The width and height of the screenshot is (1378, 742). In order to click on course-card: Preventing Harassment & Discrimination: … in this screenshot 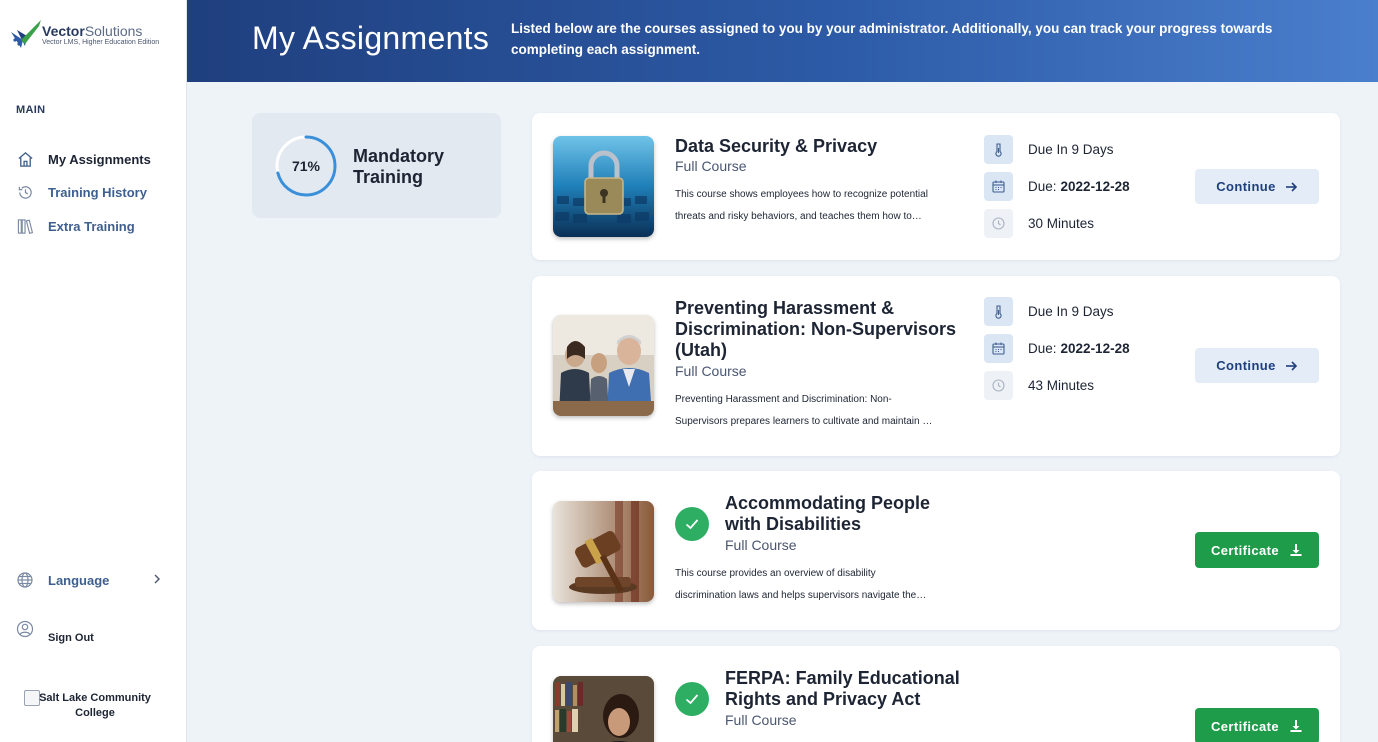, I will do `click(936, 366)`.